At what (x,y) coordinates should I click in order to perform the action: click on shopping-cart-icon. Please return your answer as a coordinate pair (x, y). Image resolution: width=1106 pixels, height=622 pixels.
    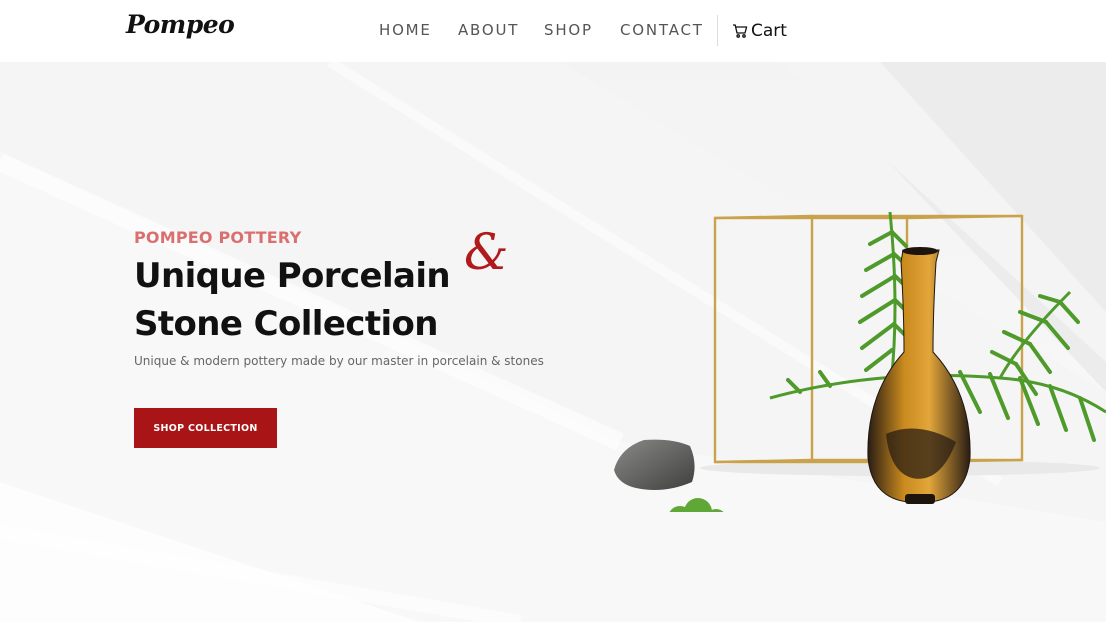
    Looking at the image, I should click on (740, 31).